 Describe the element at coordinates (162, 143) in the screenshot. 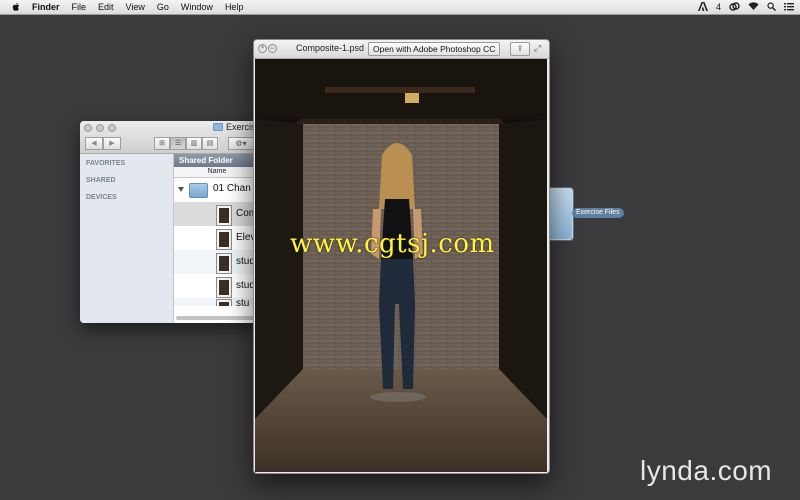

I see `icon-view-button: ⊞` at that location.